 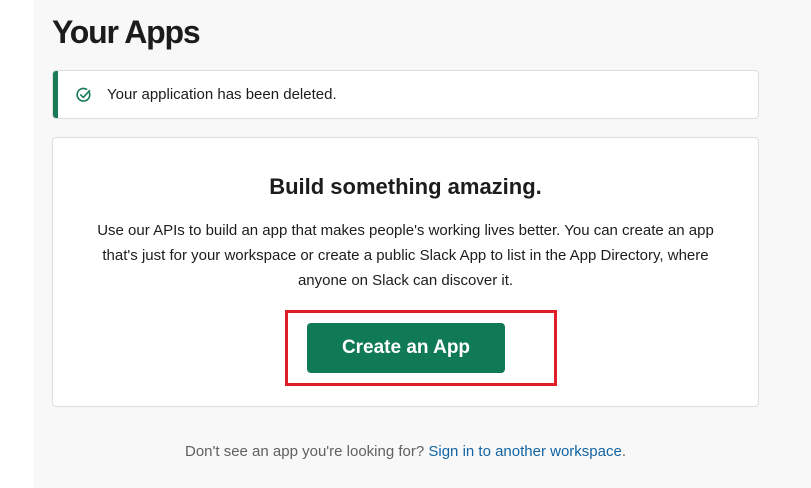 What do you see at coordinates (126, 32) in the screenshot?
I see `page-title: Your Apps` at bounding box center [126, 32].